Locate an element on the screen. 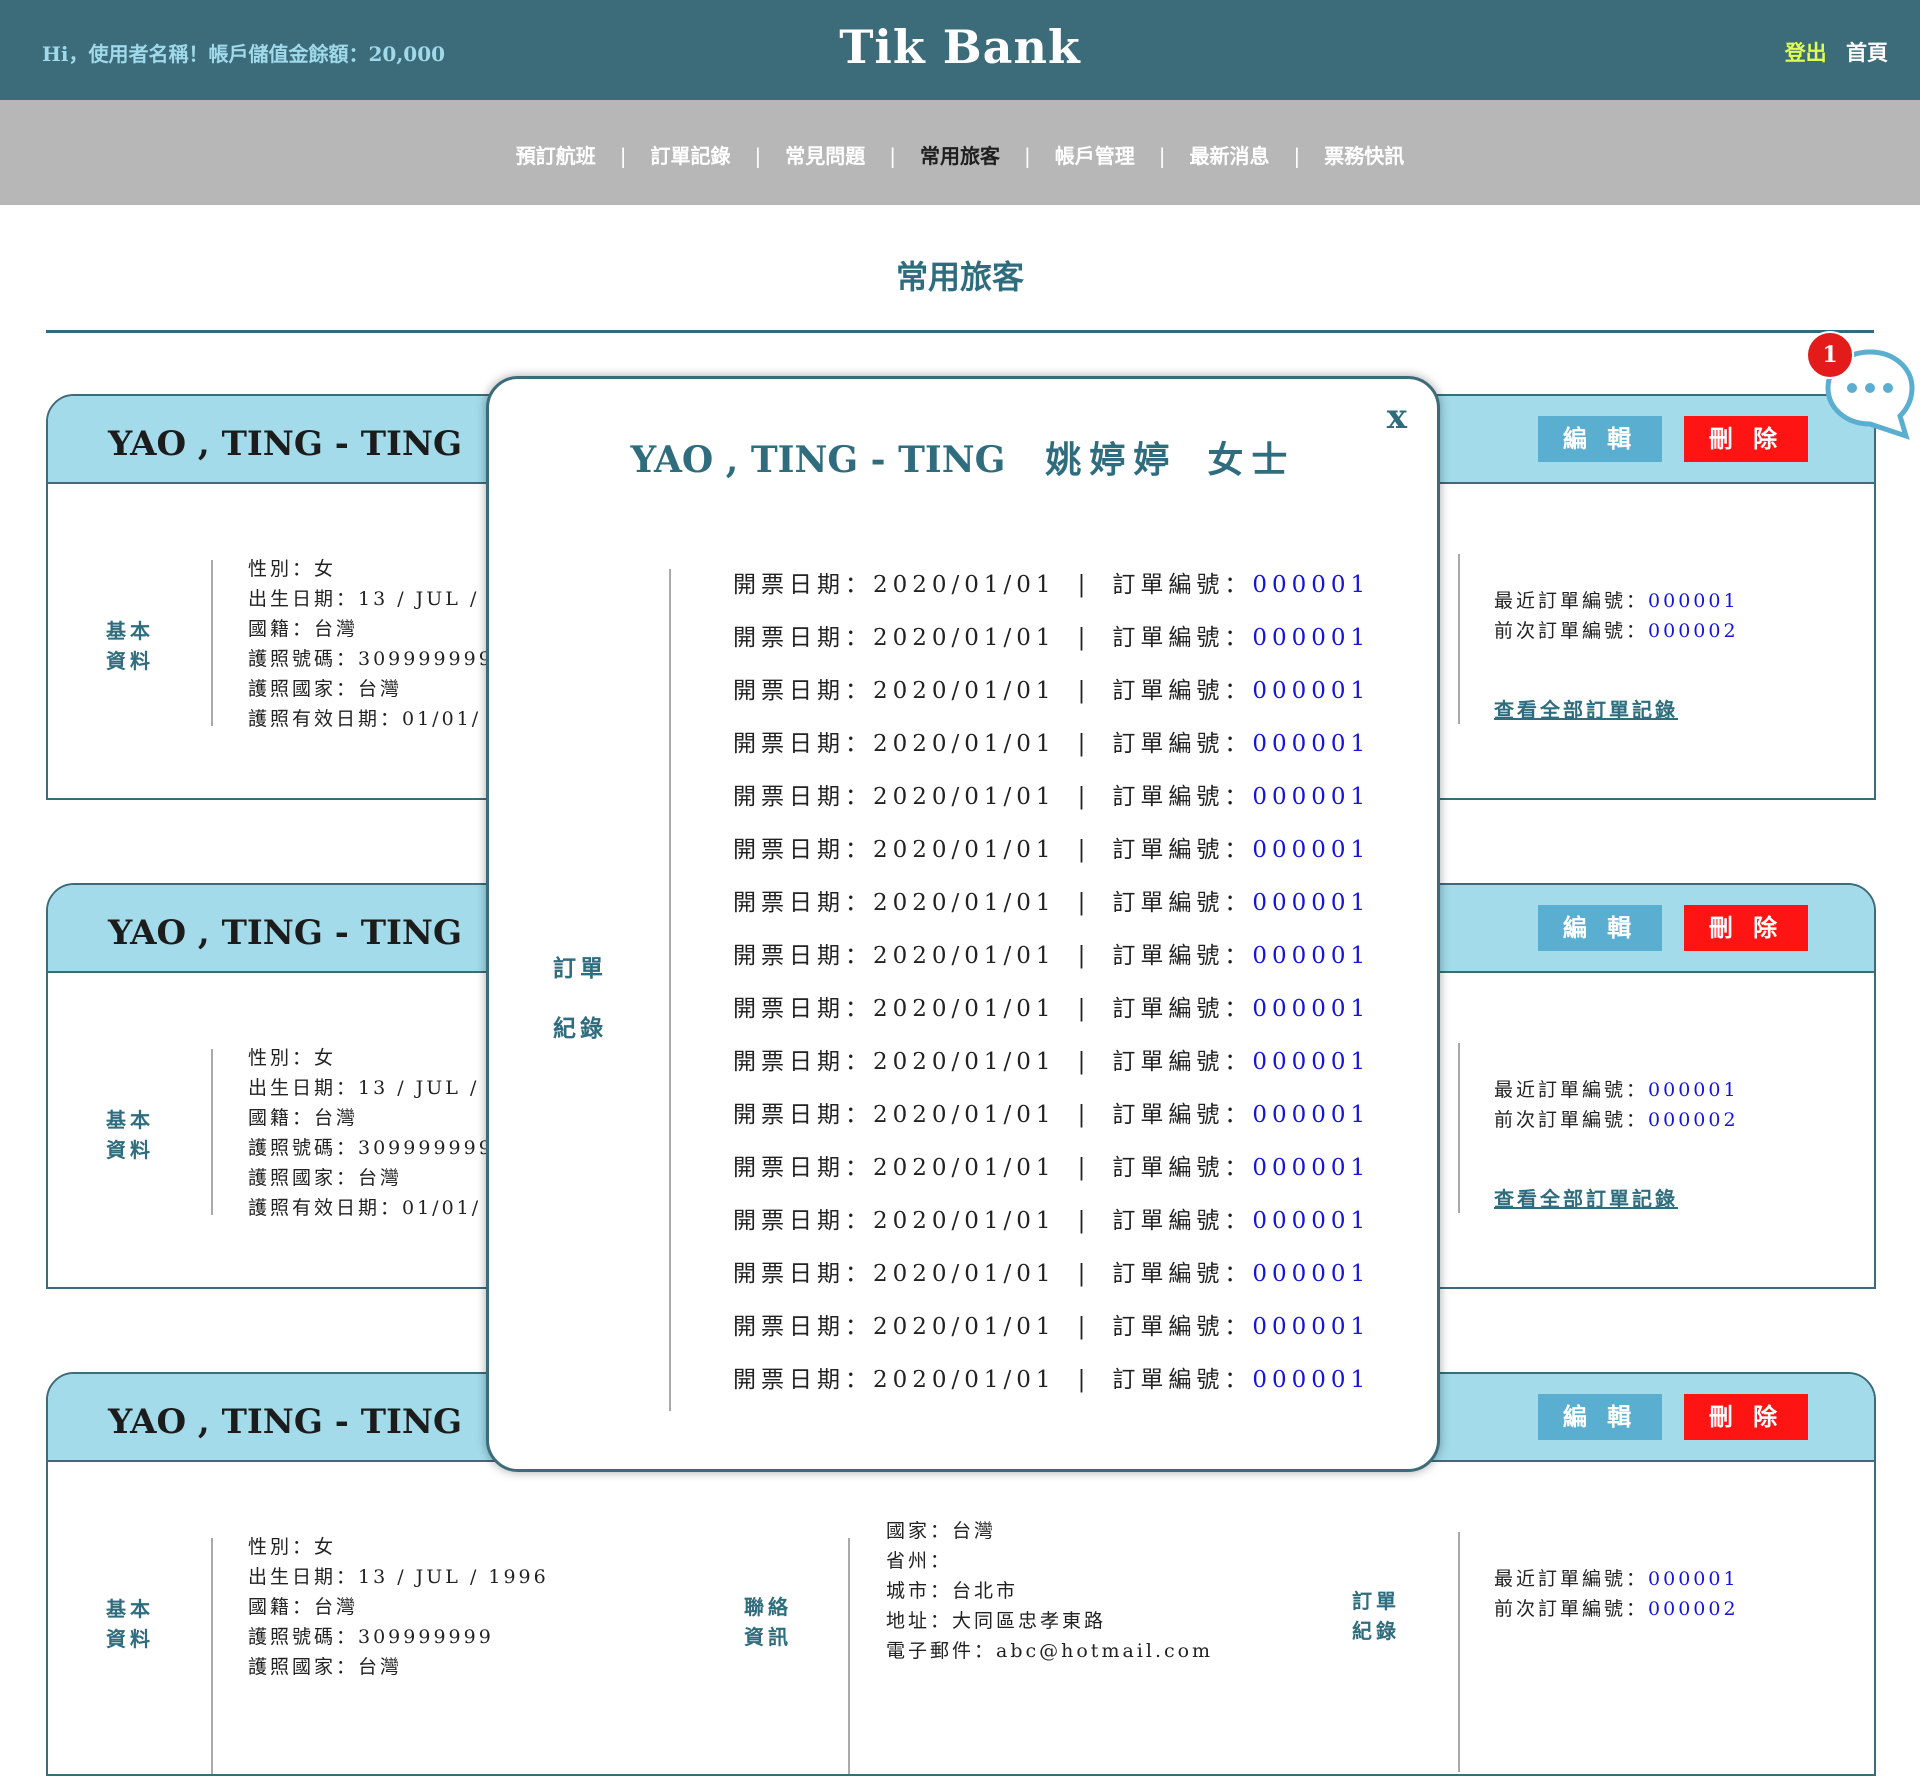  home-link: 首頁 is located at coordinates (1867, 53).